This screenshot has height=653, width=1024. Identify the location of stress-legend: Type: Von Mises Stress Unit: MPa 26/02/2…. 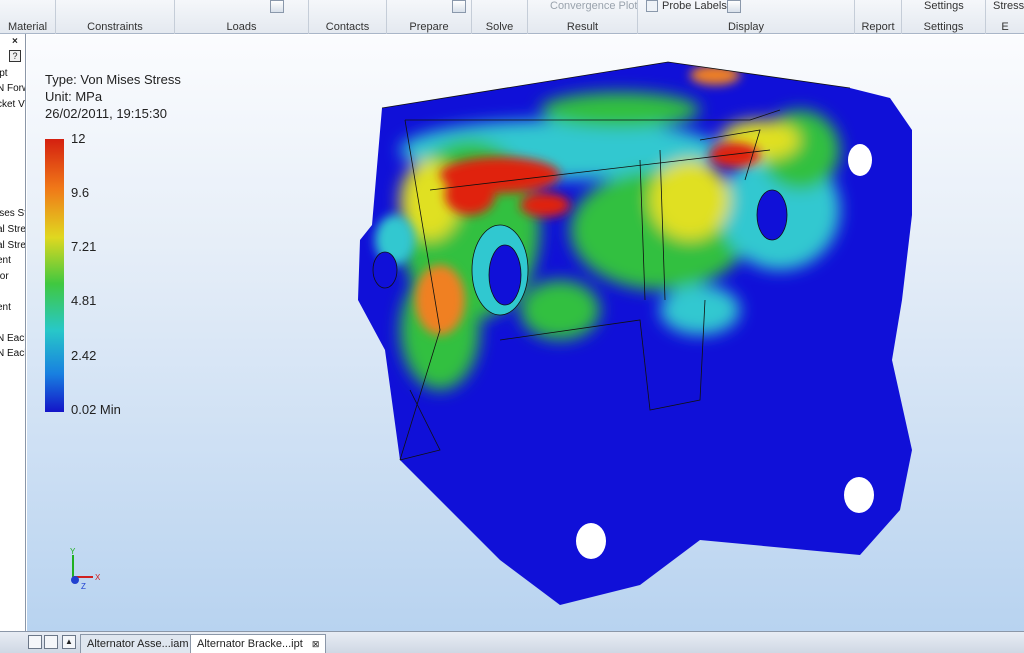
(113, 244).